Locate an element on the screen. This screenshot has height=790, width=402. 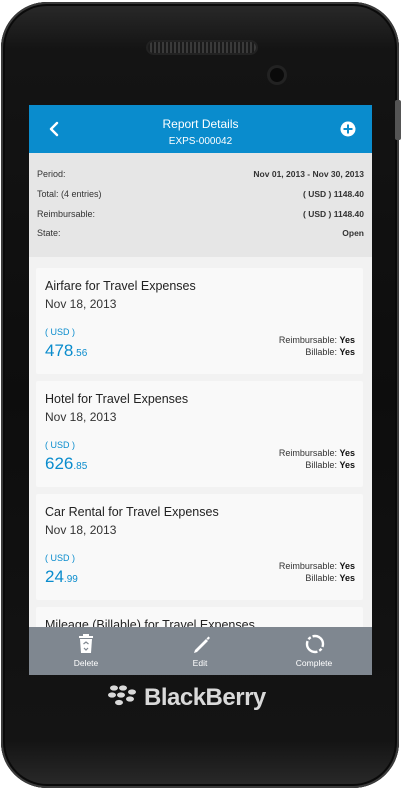
amount-cents: .56 is located at coordinates (80, 353).